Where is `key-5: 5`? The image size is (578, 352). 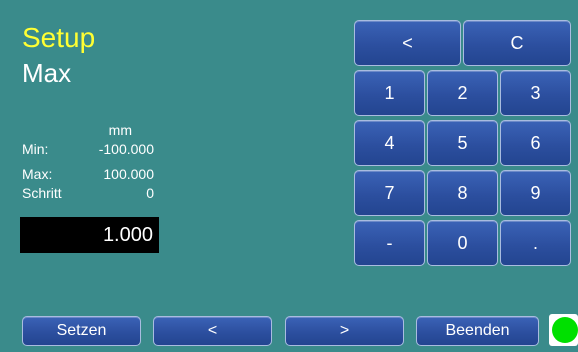 key-5: 5 is located at coordinates (462, 143).